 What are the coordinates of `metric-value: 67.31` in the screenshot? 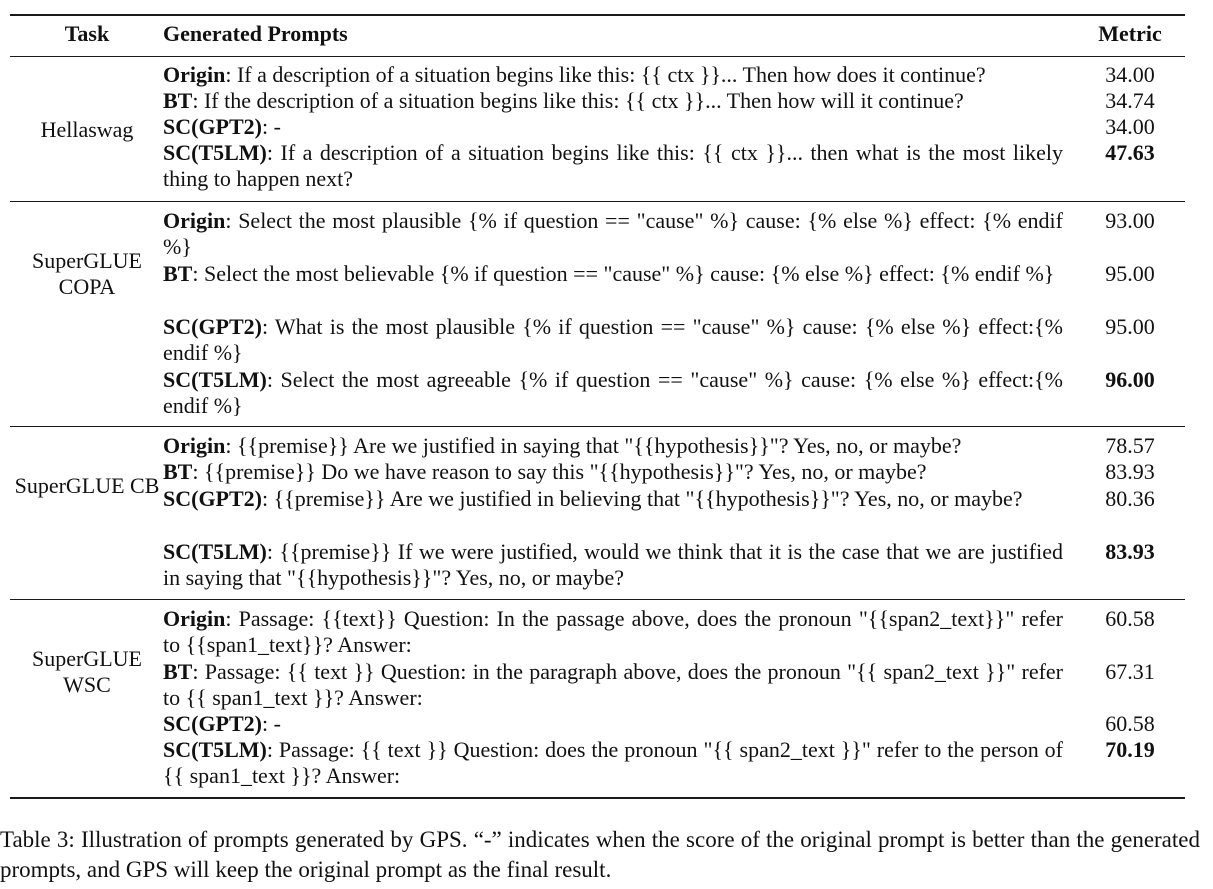 It's located at (1130, 671).